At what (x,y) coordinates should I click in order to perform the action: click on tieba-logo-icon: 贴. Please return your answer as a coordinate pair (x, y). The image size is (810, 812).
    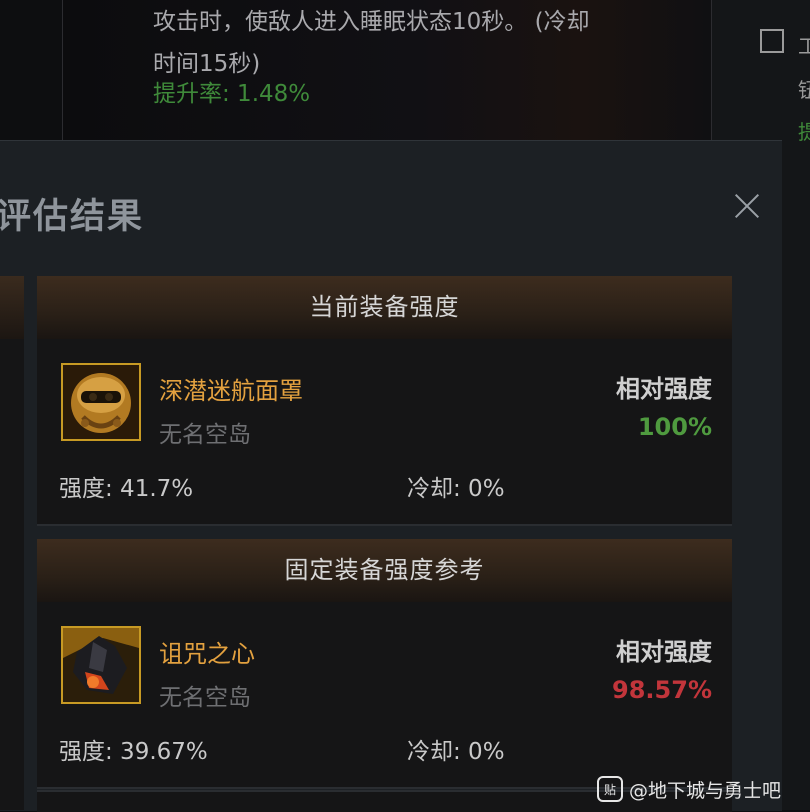
    Looking at the image, I should click on (610, 789).